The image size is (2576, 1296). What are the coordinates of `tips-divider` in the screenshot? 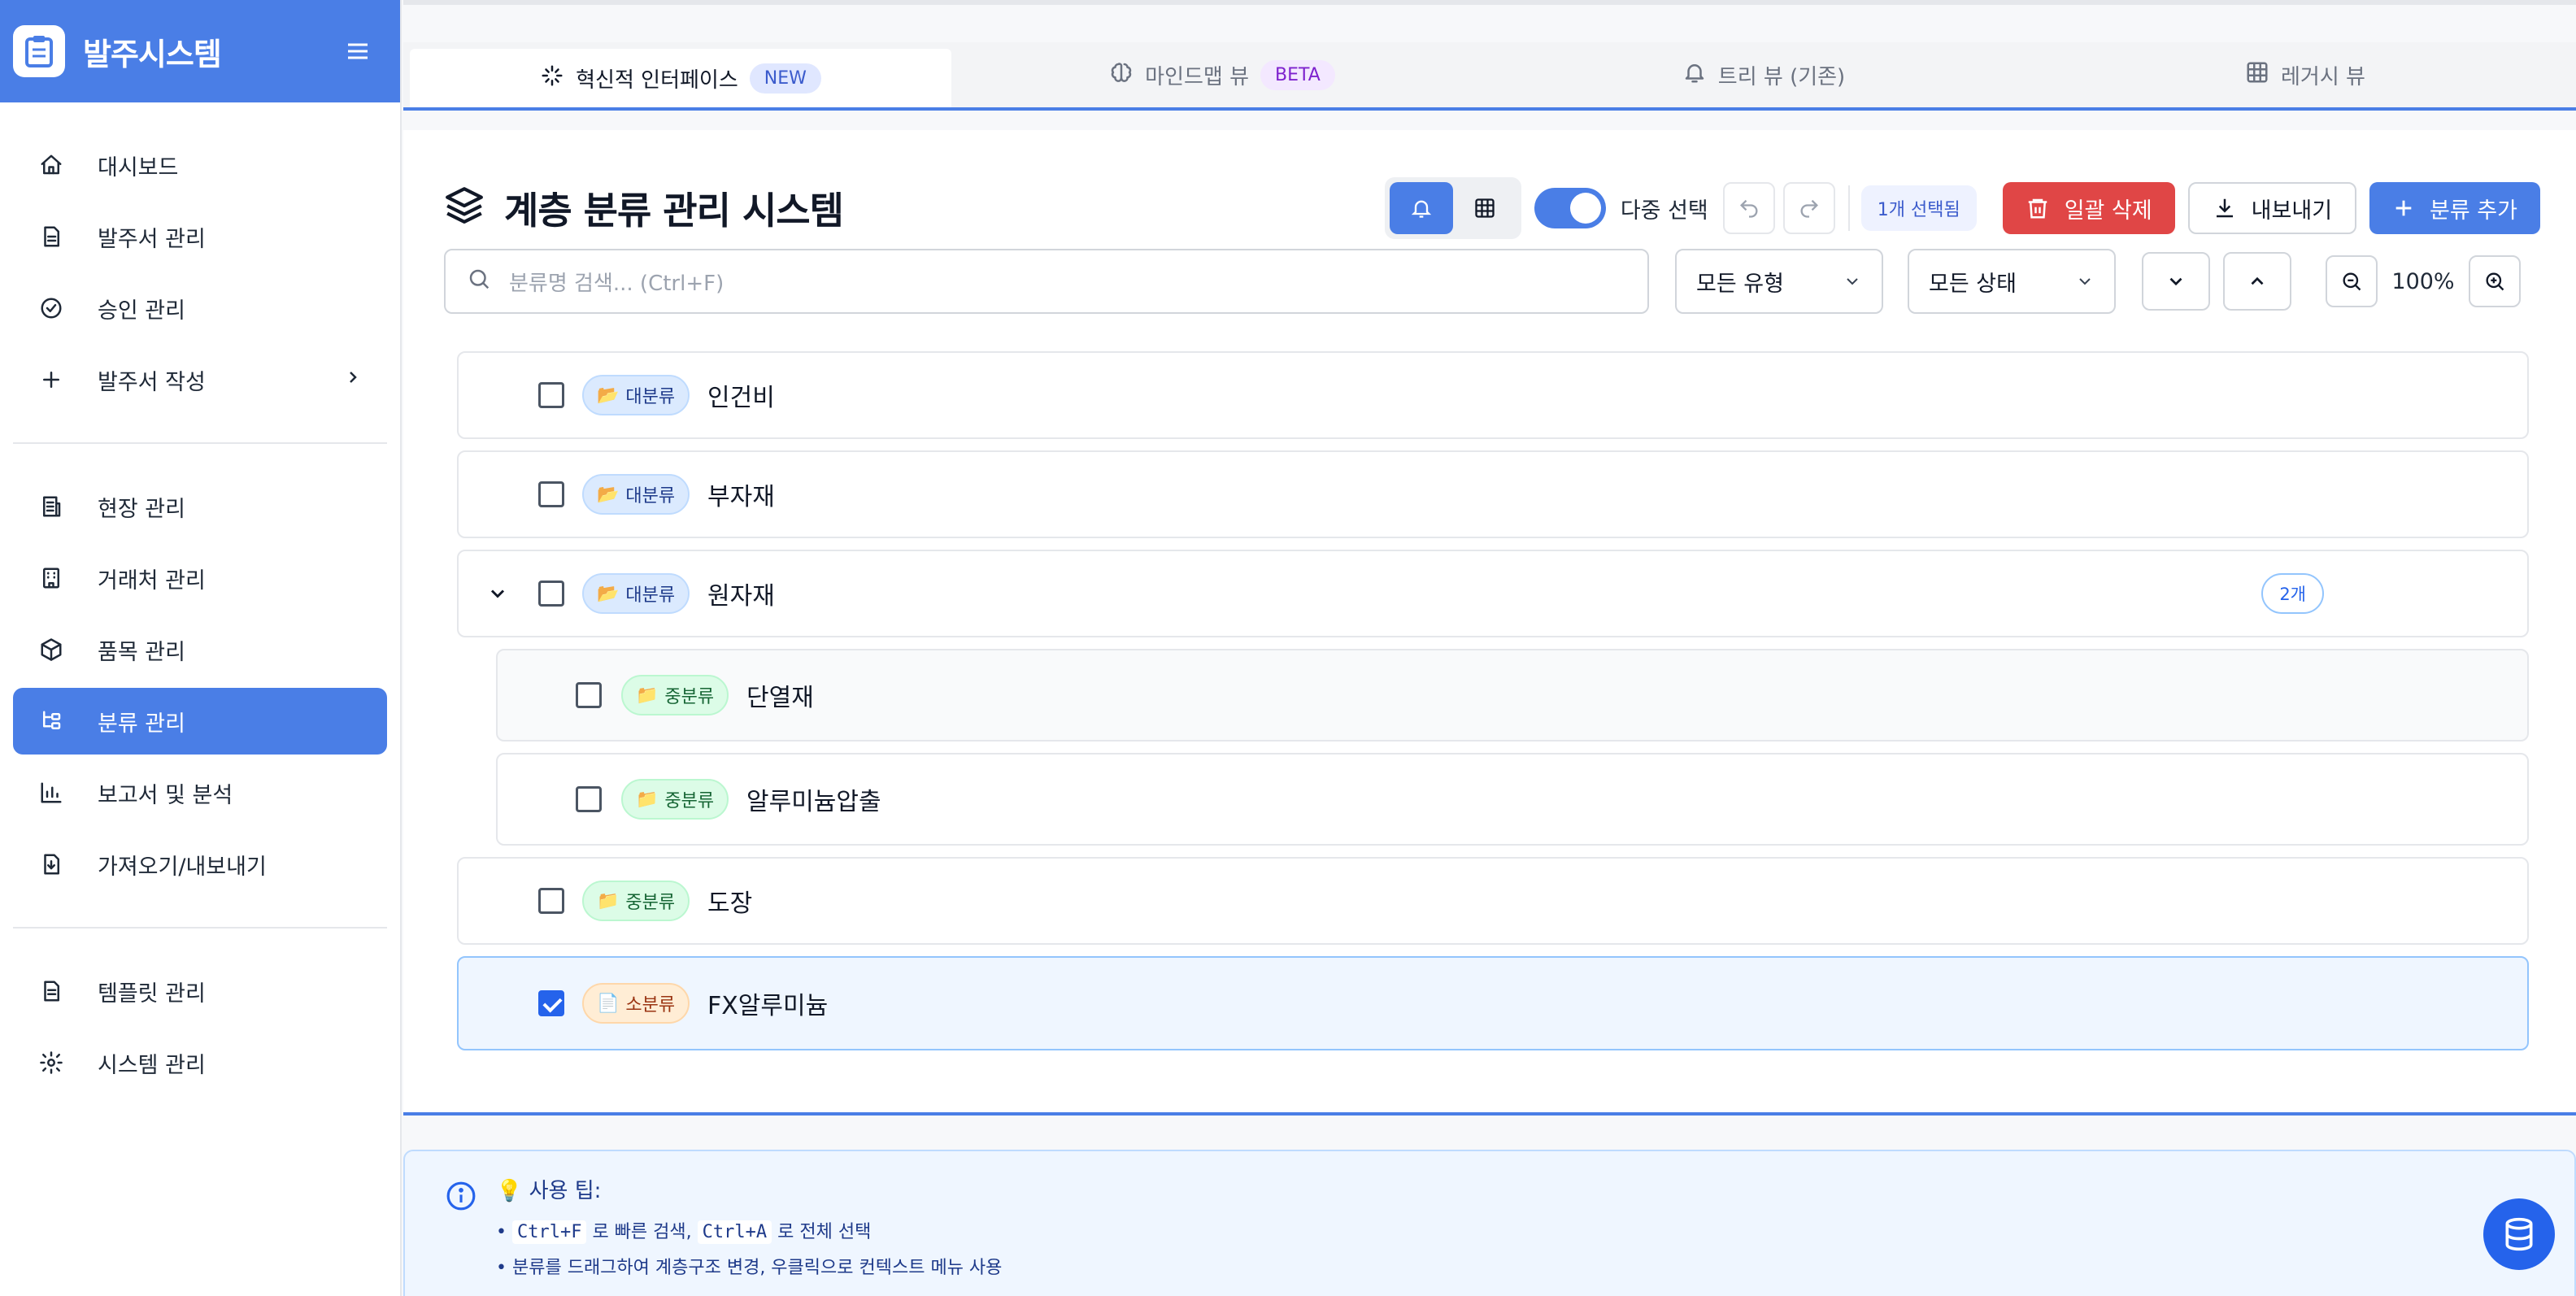 It's located at (1490, 1114).